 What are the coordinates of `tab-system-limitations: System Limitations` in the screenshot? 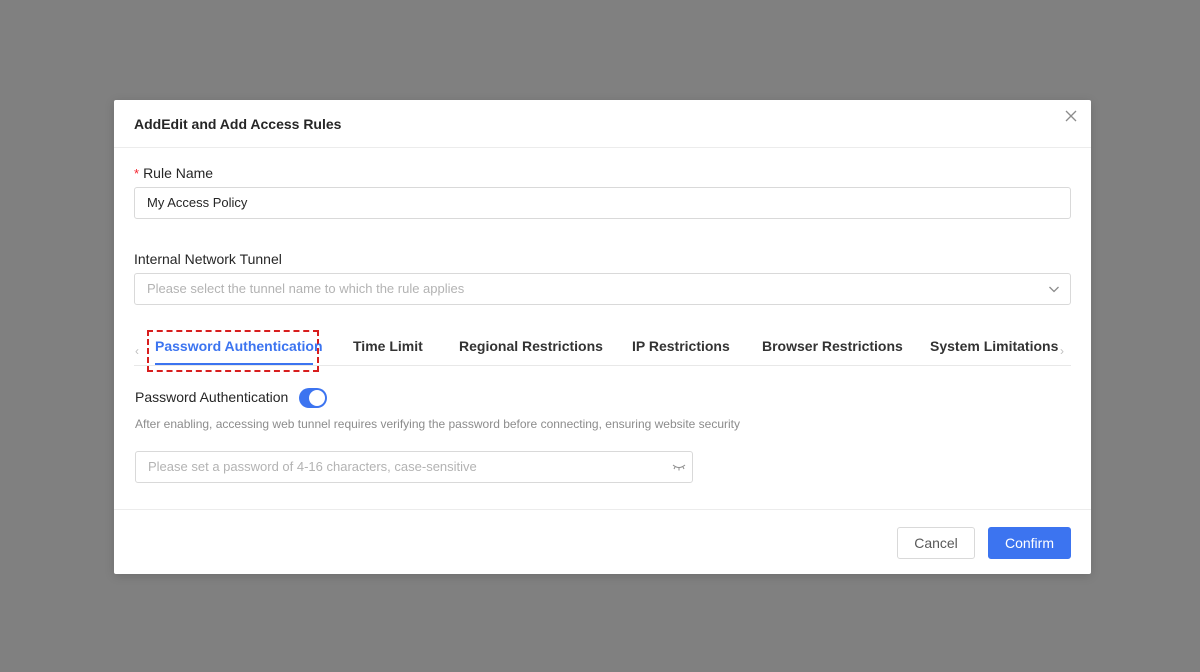 It's located at (994, 346).